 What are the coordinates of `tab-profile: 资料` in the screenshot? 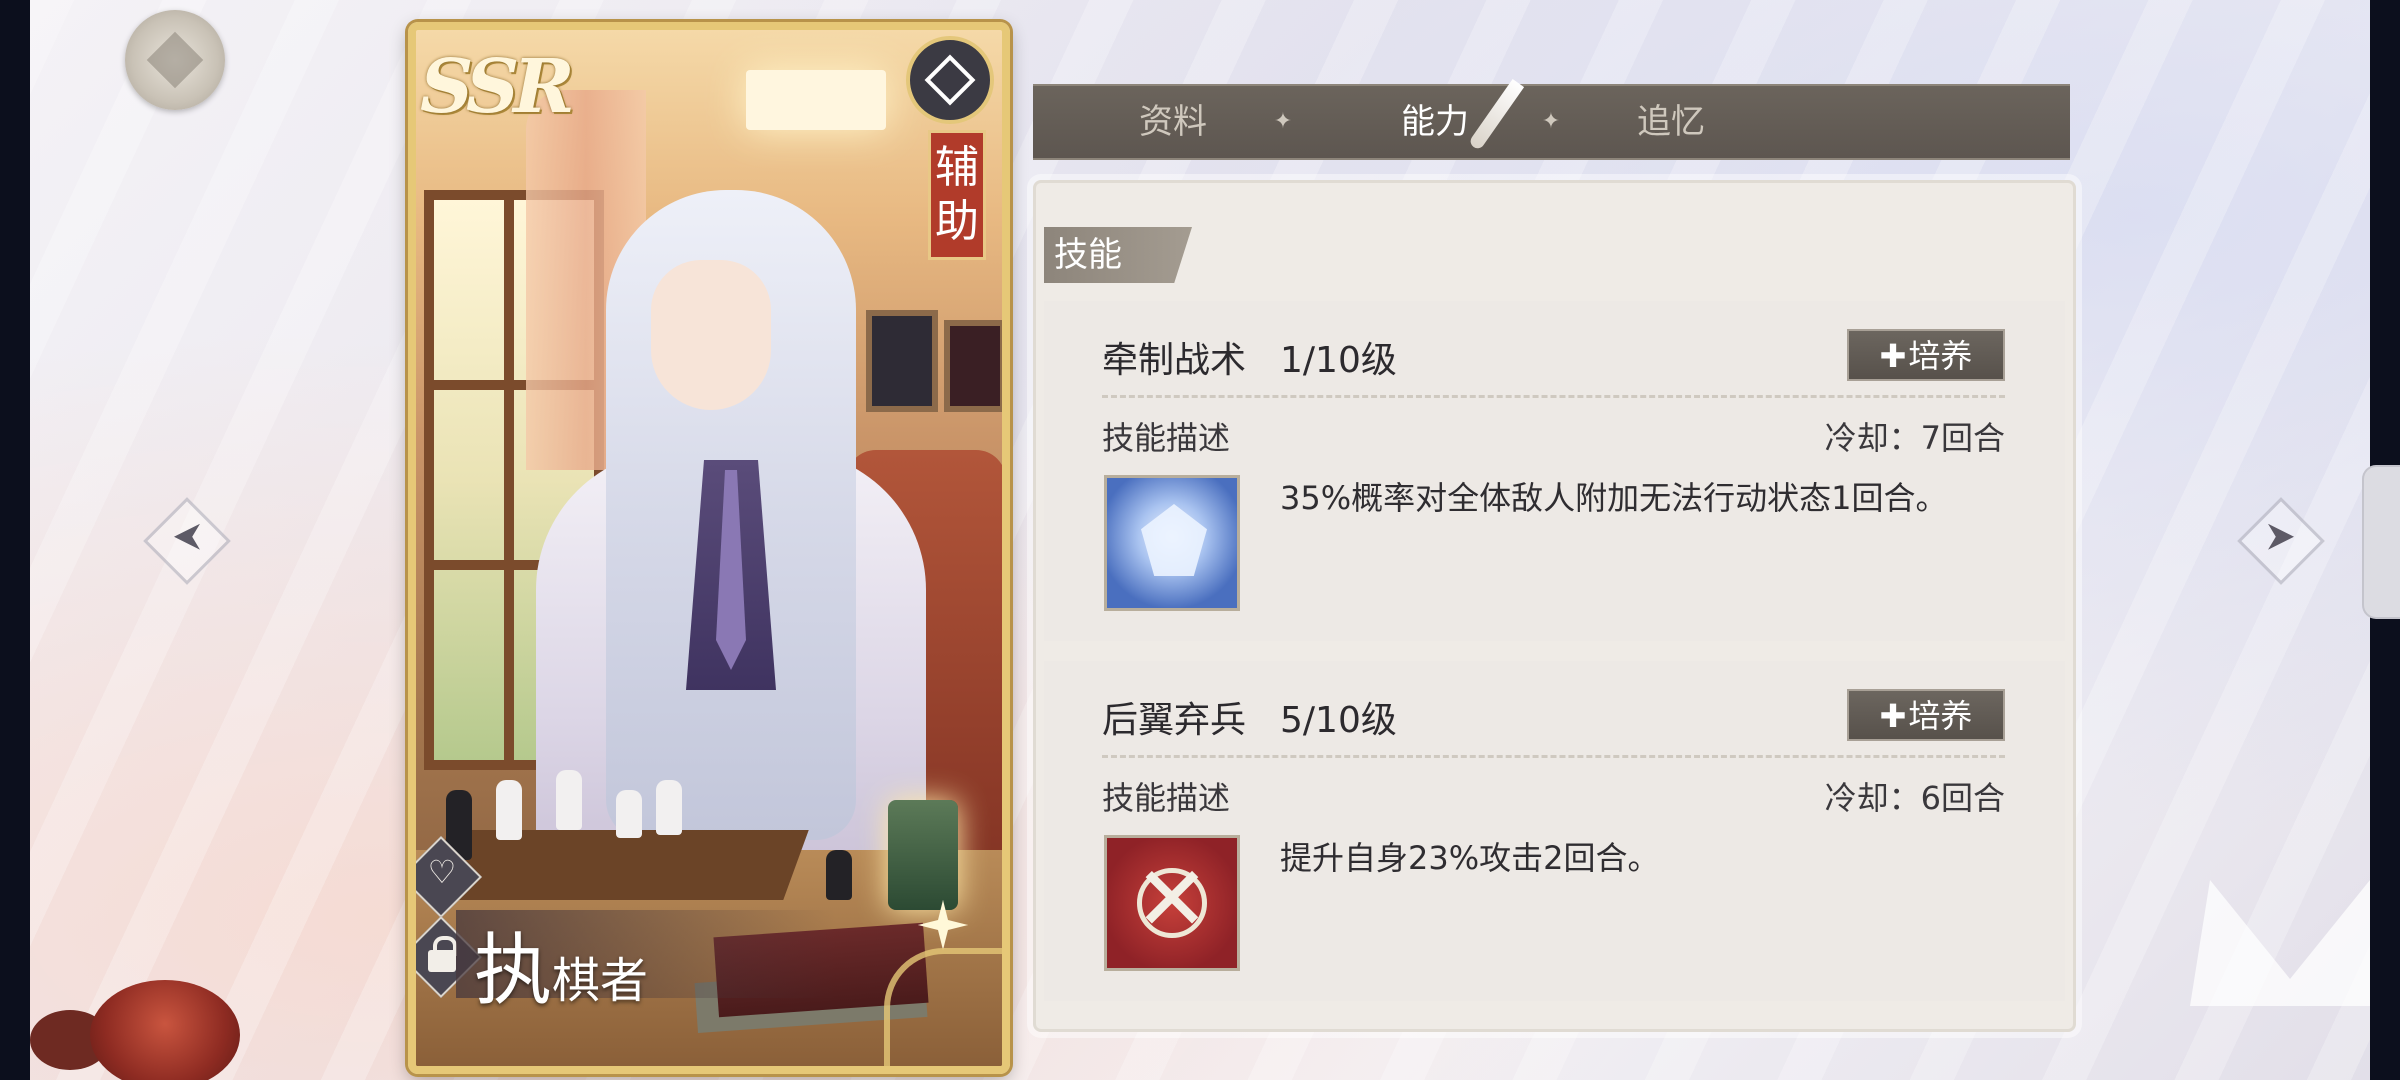 It's located at (1173, 122).